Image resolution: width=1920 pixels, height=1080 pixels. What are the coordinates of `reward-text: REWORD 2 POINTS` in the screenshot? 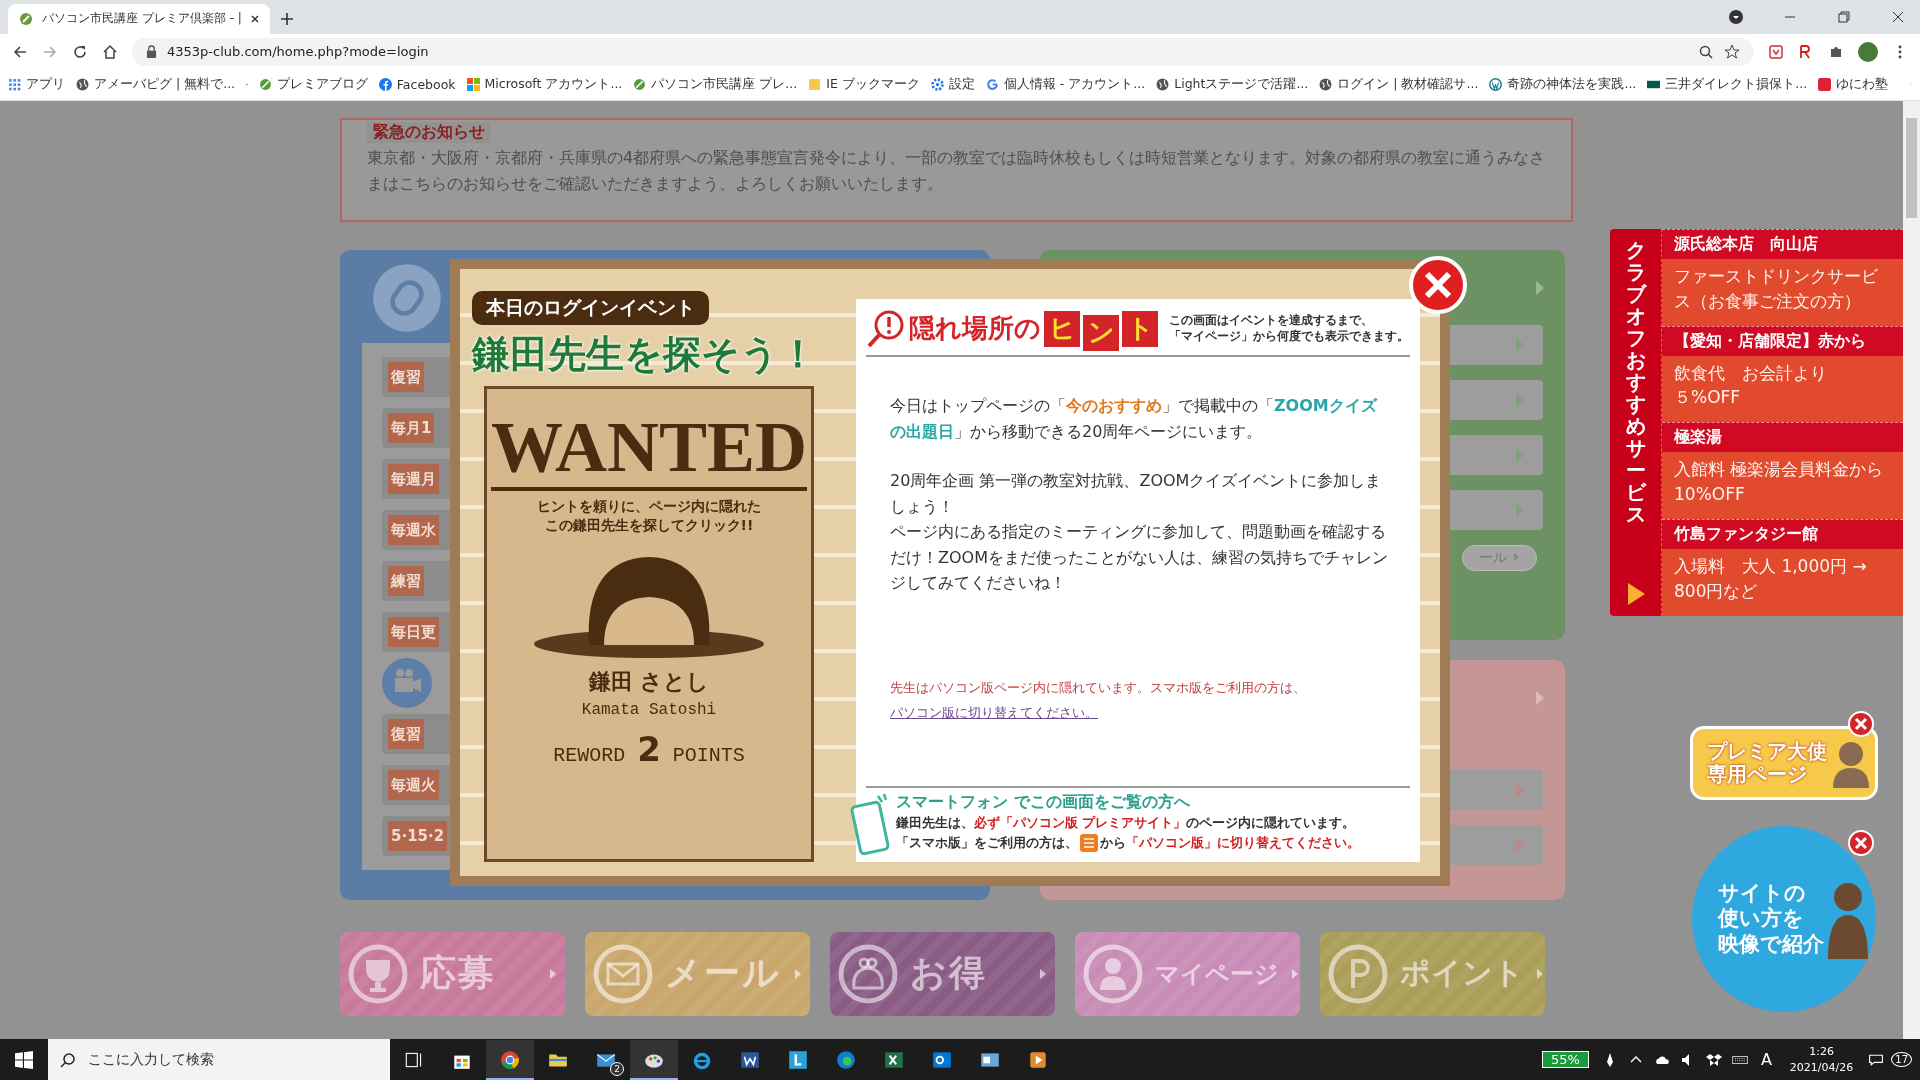 It's located at (649, 748).